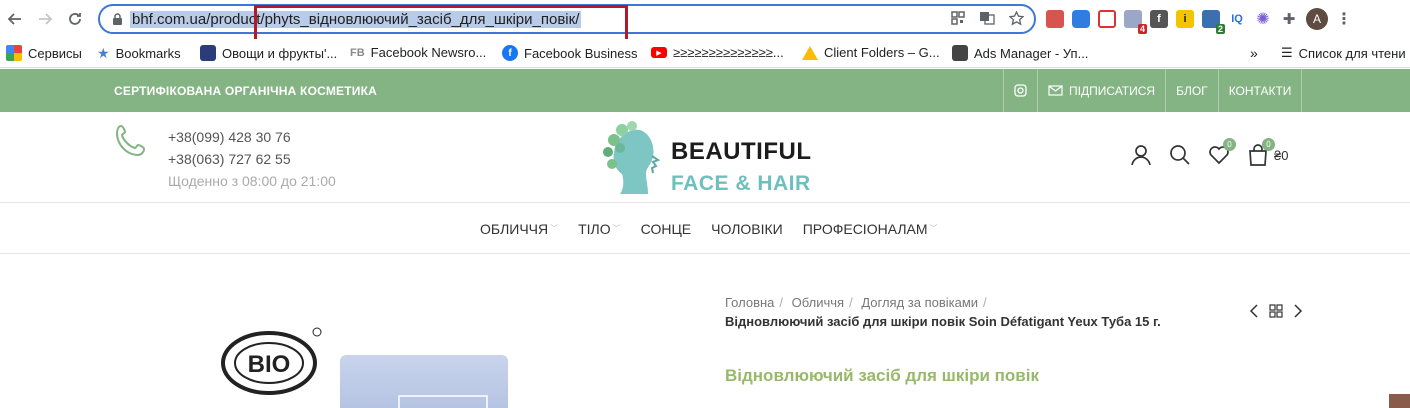  I want to click on profile-avatar: A, so click(1317, 19).